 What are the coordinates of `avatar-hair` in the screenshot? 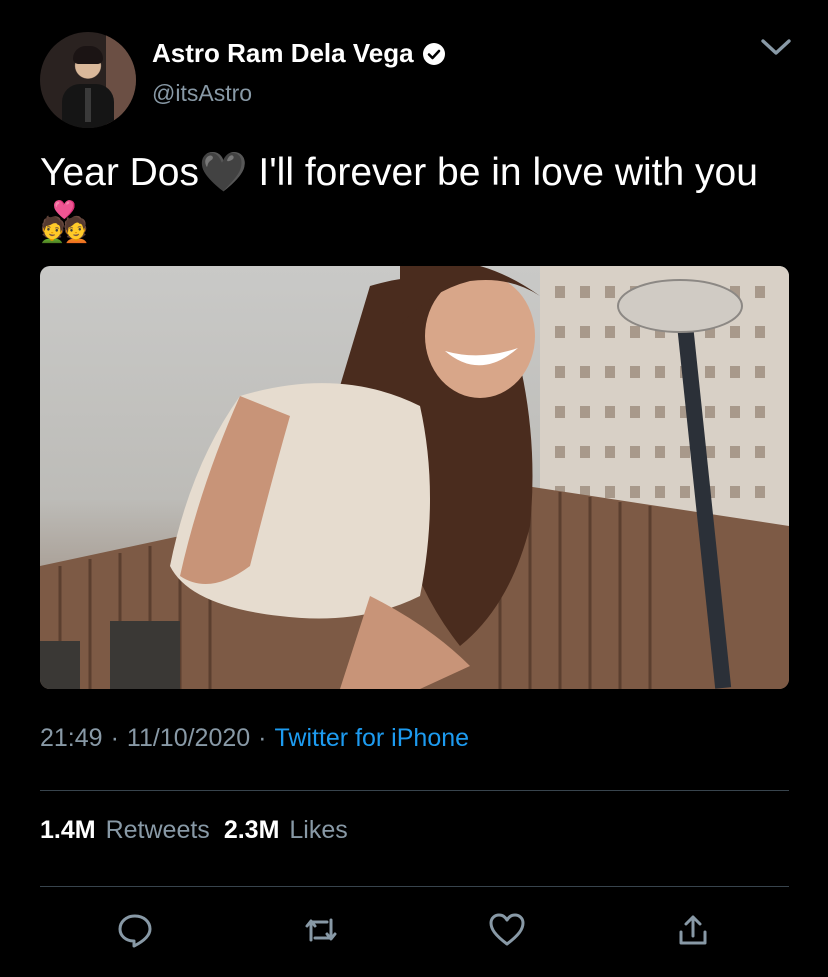 It's located at (88, 55).